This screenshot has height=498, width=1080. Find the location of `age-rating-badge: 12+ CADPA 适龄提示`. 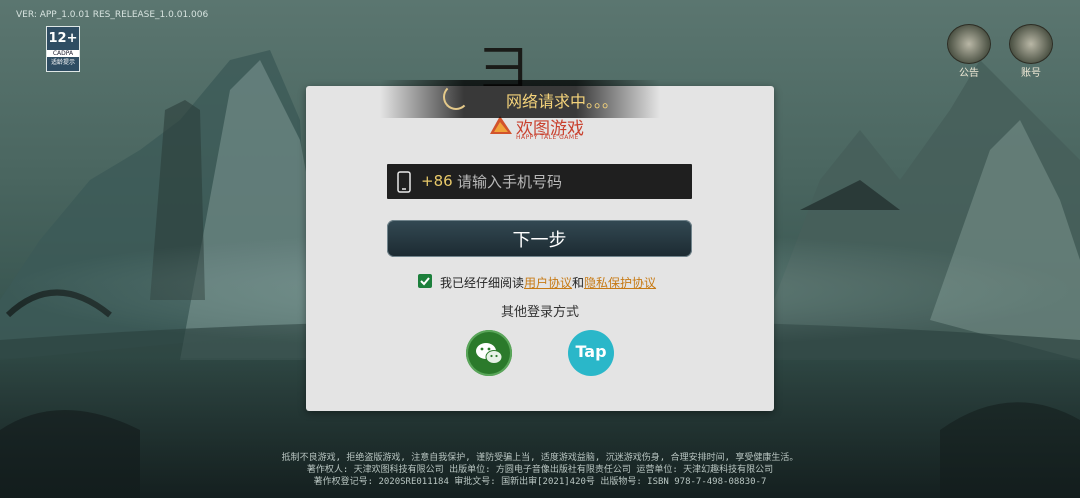

age-rating-badge: 12+ CADPA 适龄提示 is located at coordinates (63, 49).